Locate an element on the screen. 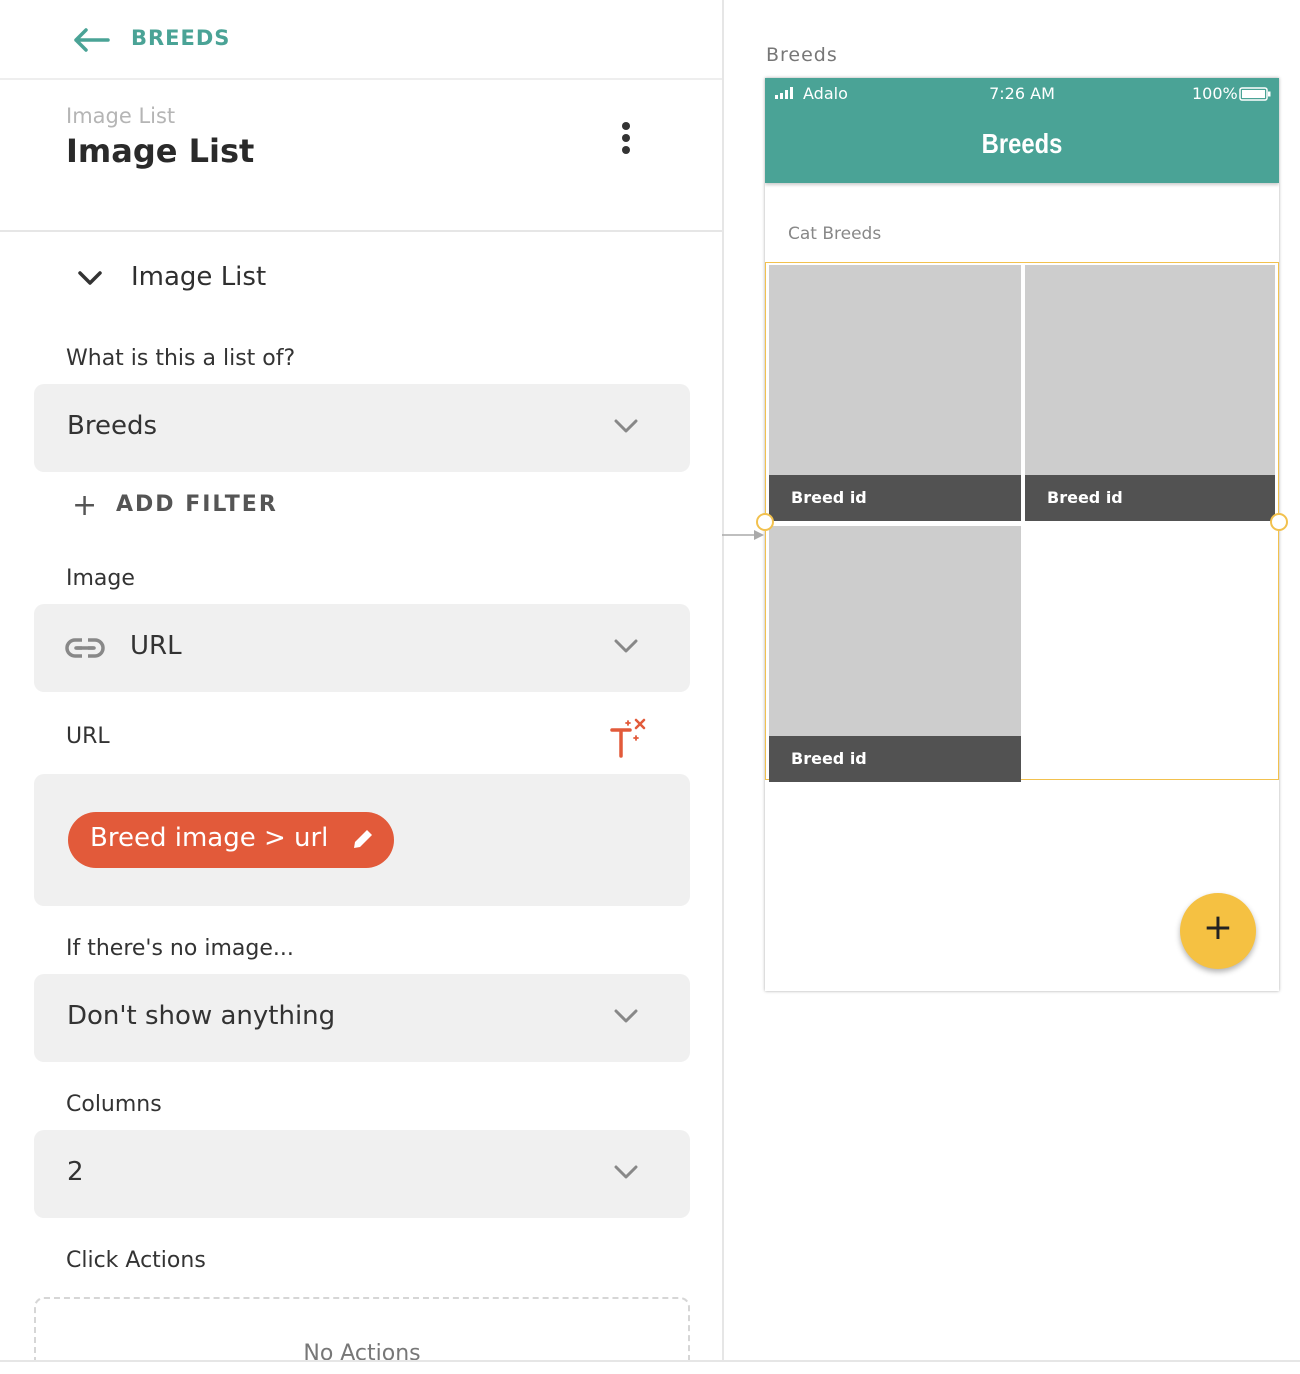  back-link: BREEDS is located at coordinates (180, 38).